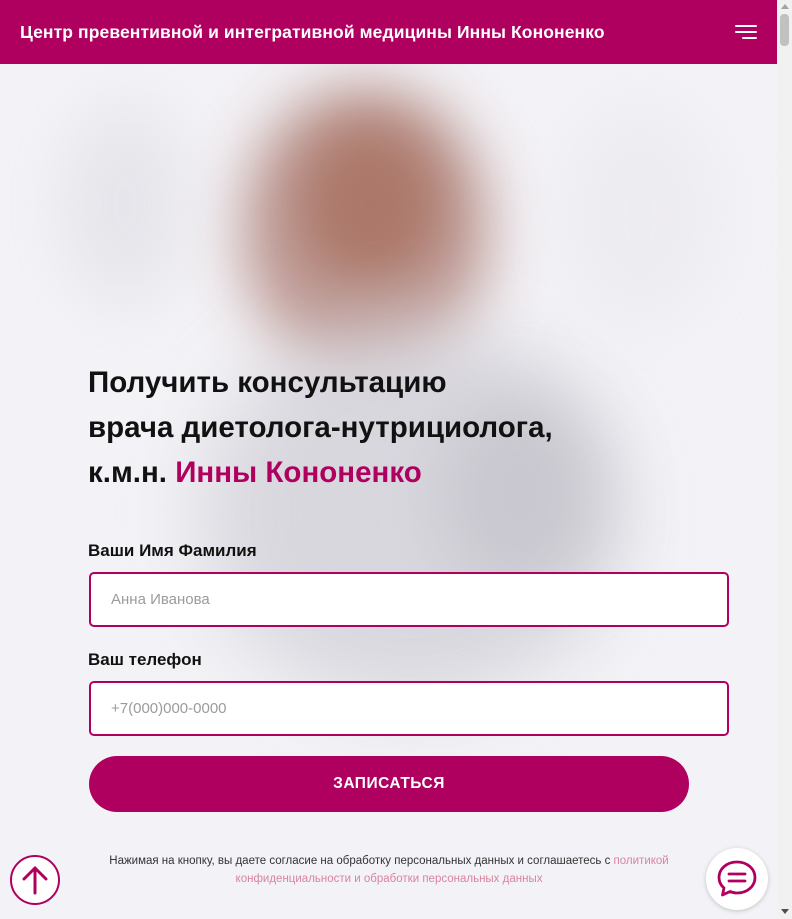 This screenshot has width=792, height=919. What do you see at coordinates (409, 708) in the screenshot?
I see `phone-input` at bounding box center [409, 708].